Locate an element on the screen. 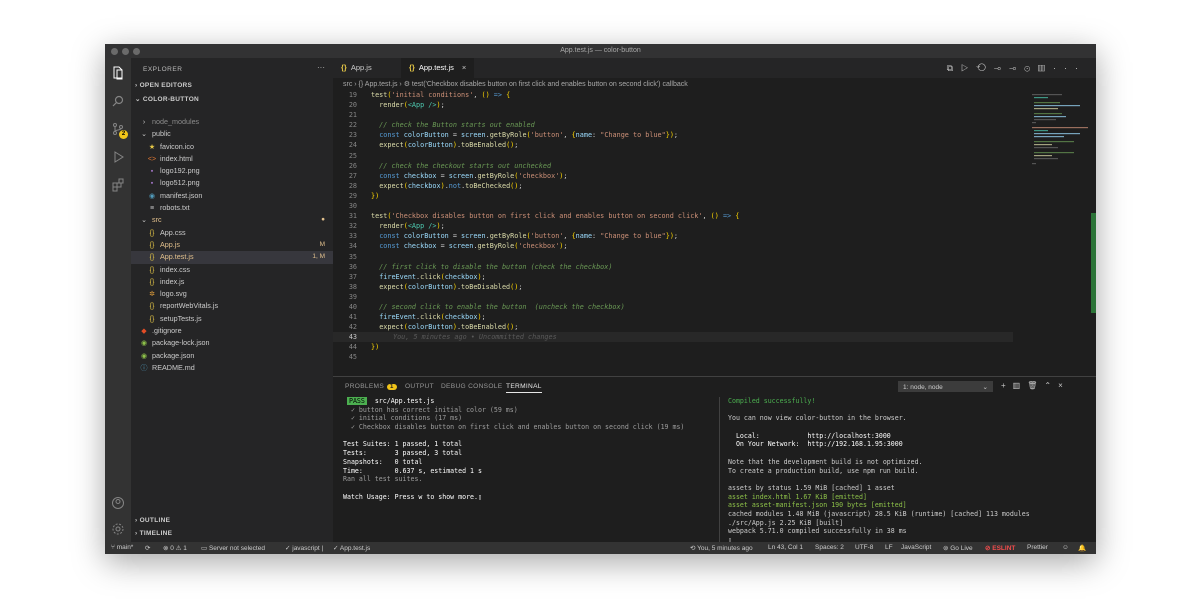  tab-debug-console: DEBUG CONSOLE is located at coordinates (471, 386).